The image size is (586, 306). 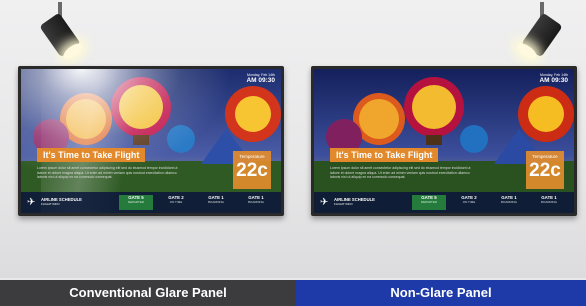 I want to click on caption-conventional-glare: Conventional Glare Panel, so click(x=148, y=293).